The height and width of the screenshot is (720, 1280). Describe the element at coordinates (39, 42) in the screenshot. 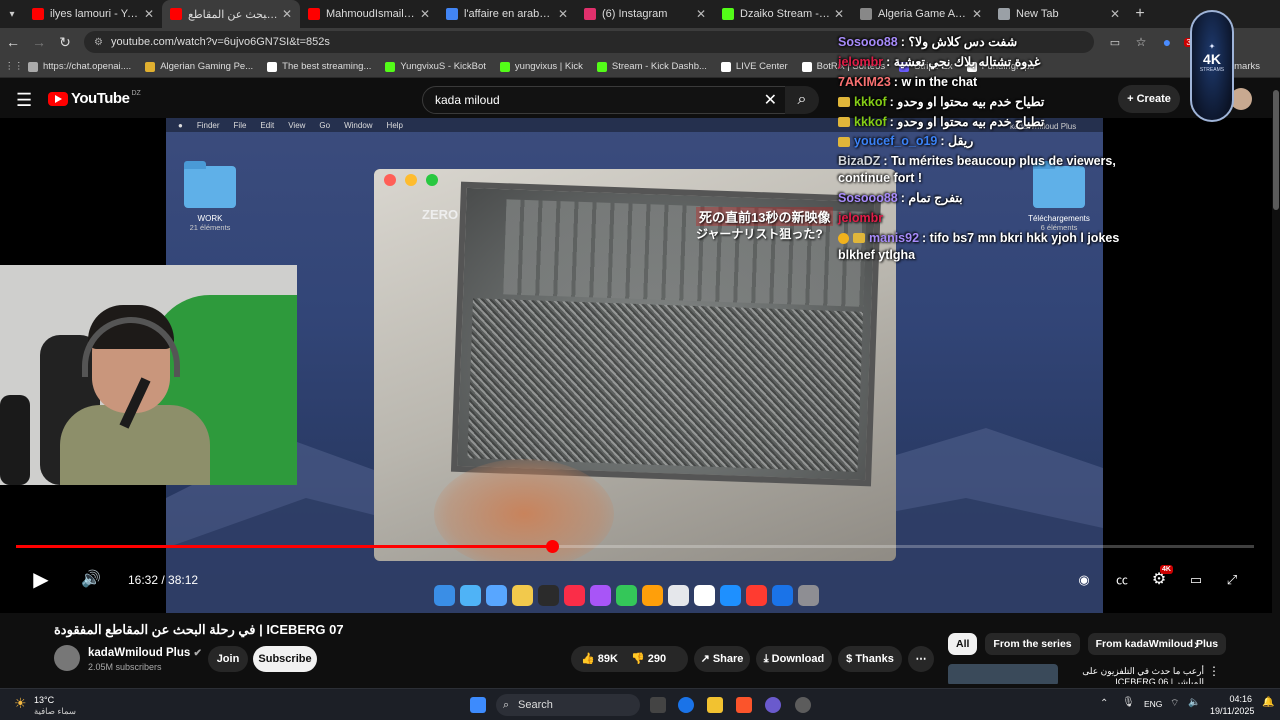

I see `forward-arrow-icon: →` at that location.